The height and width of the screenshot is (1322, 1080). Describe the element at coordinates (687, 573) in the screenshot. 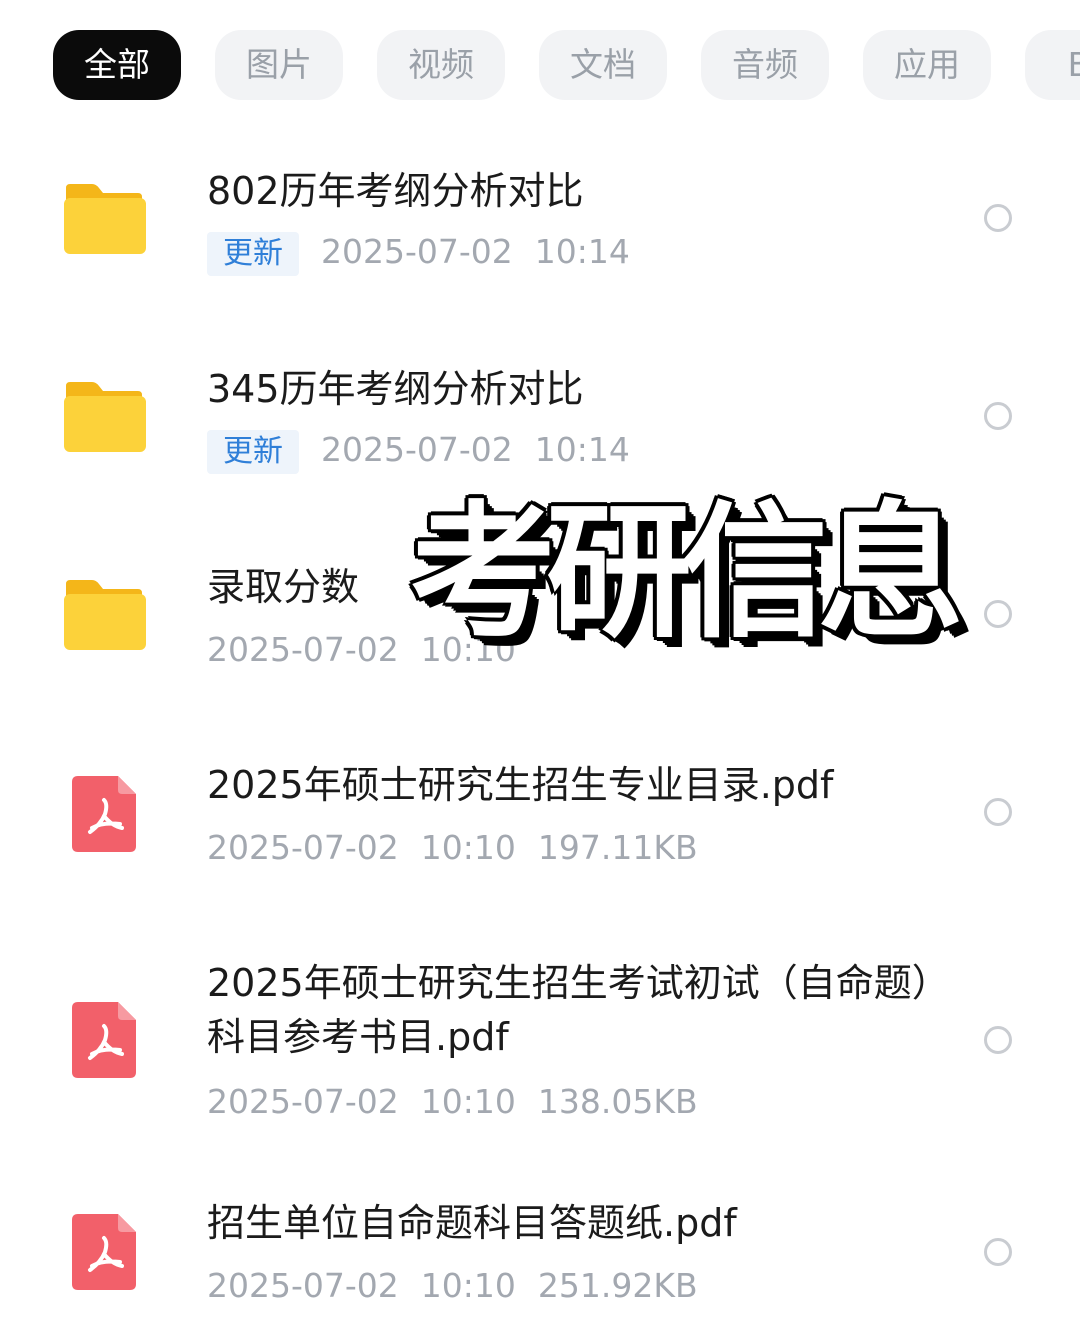

I see `overlay-caption: 考研信息` at that location.